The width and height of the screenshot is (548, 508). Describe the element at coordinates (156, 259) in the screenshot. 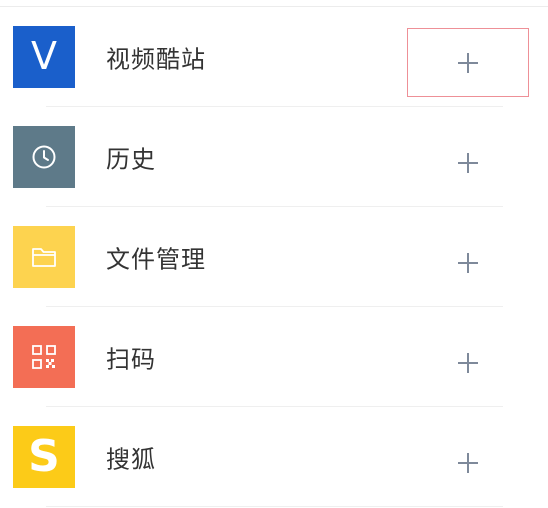

I see `item-label: 文件管理` at that location.